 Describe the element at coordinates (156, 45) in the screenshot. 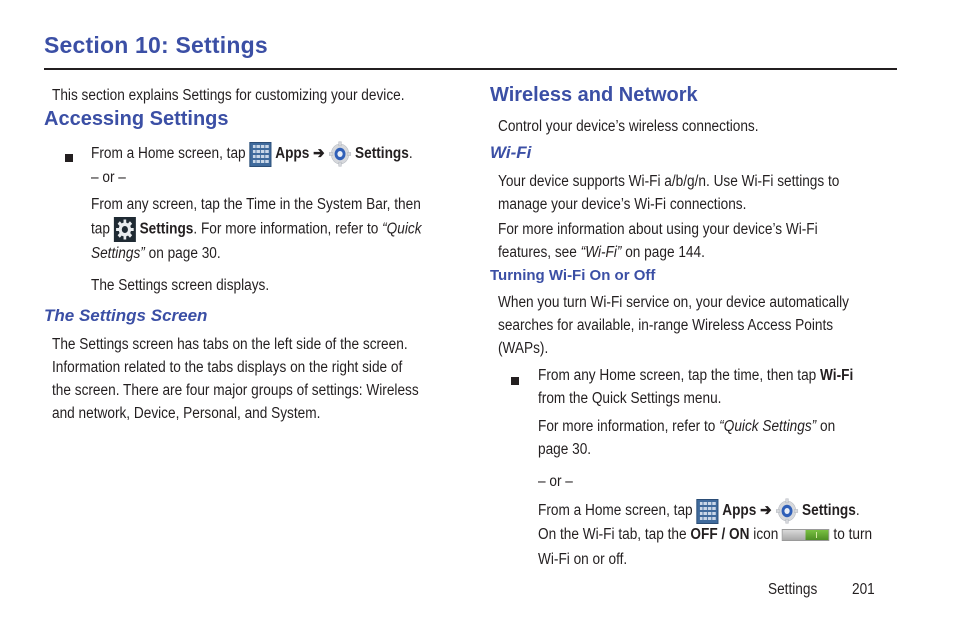

I see `section-title: Section 10: Settings` at that location.